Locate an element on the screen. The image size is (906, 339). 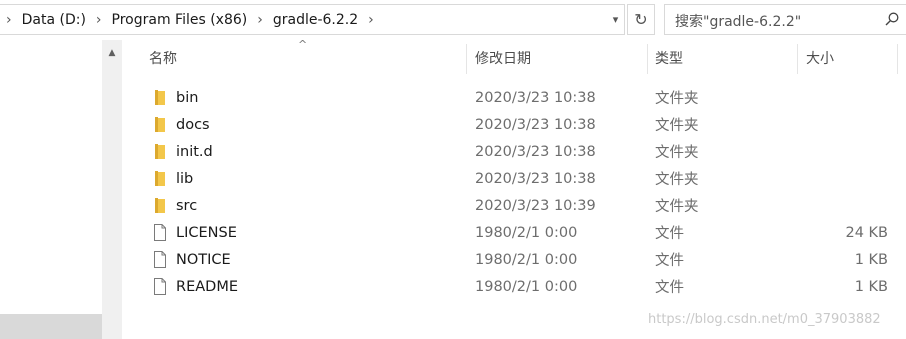
nav-pane-scrollbar: ▲ is located at coordinates (112, 189).